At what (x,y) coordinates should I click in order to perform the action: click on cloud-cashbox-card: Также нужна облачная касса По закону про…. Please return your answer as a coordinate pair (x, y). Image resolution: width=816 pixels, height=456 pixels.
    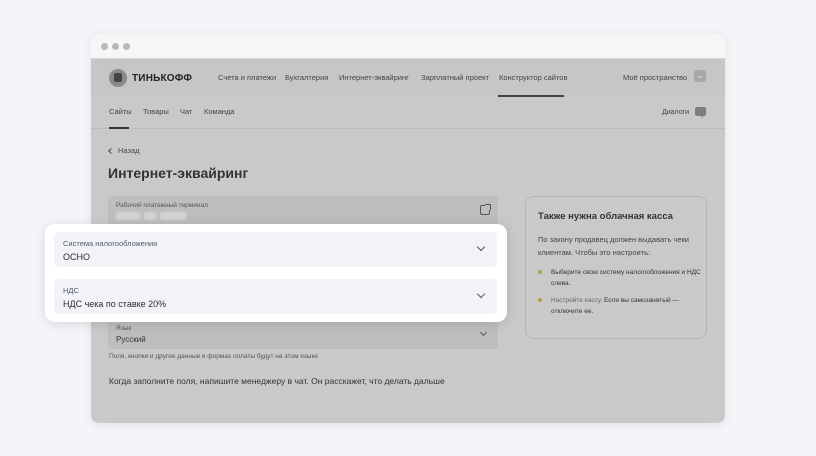
    Looking at the image, I should click on (616, 267).